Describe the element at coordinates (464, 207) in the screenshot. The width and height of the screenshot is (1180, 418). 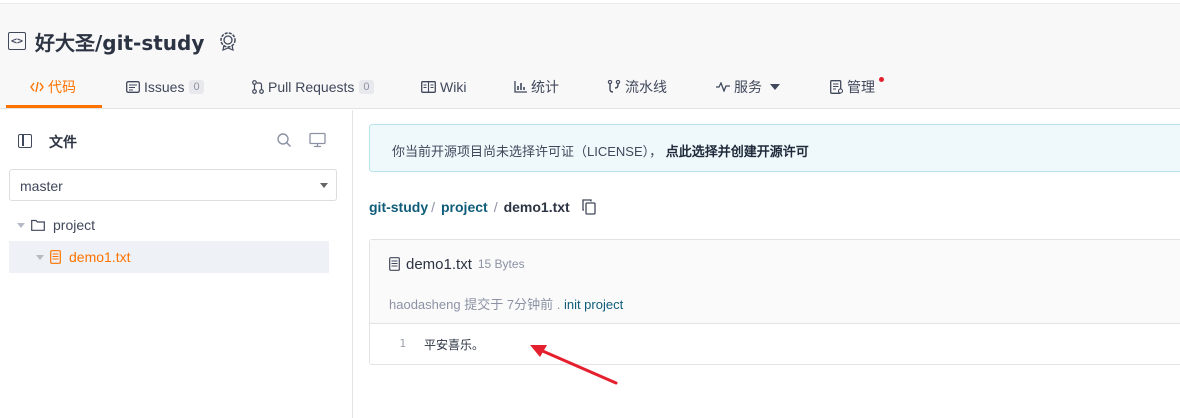
I see `breadcrumb-folder-link: project` at that location.